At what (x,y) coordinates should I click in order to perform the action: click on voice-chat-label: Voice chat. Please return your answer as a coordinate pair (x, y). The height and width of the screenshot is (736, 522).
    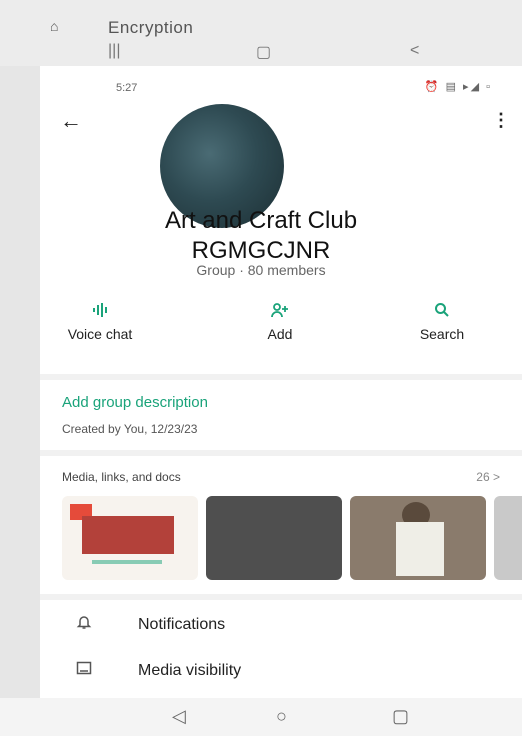
    Looking at the image, I should click on (100, 334).